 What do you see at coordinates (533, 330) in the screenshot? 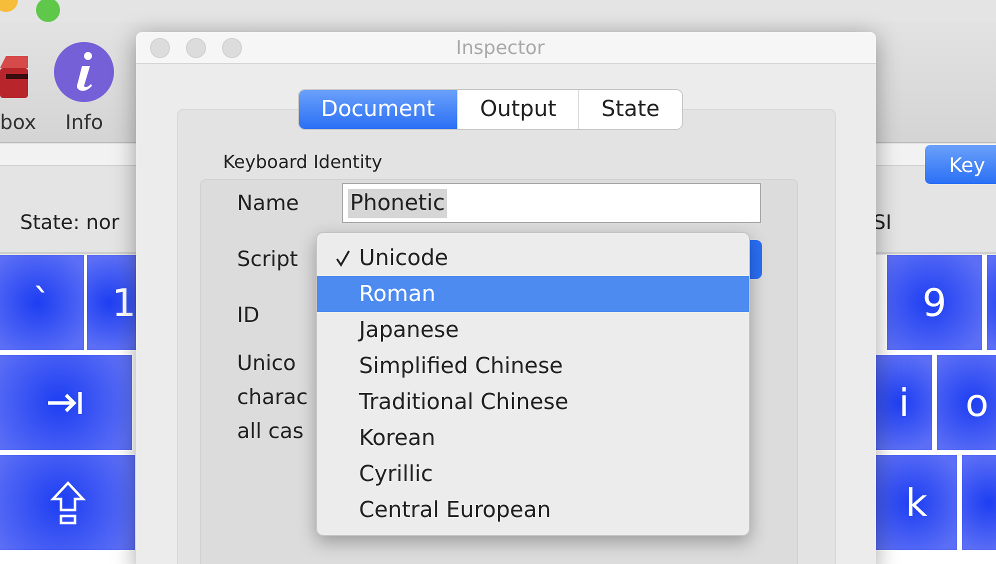
I see `menu-item: Japanese` at bounding box center [533, 330].